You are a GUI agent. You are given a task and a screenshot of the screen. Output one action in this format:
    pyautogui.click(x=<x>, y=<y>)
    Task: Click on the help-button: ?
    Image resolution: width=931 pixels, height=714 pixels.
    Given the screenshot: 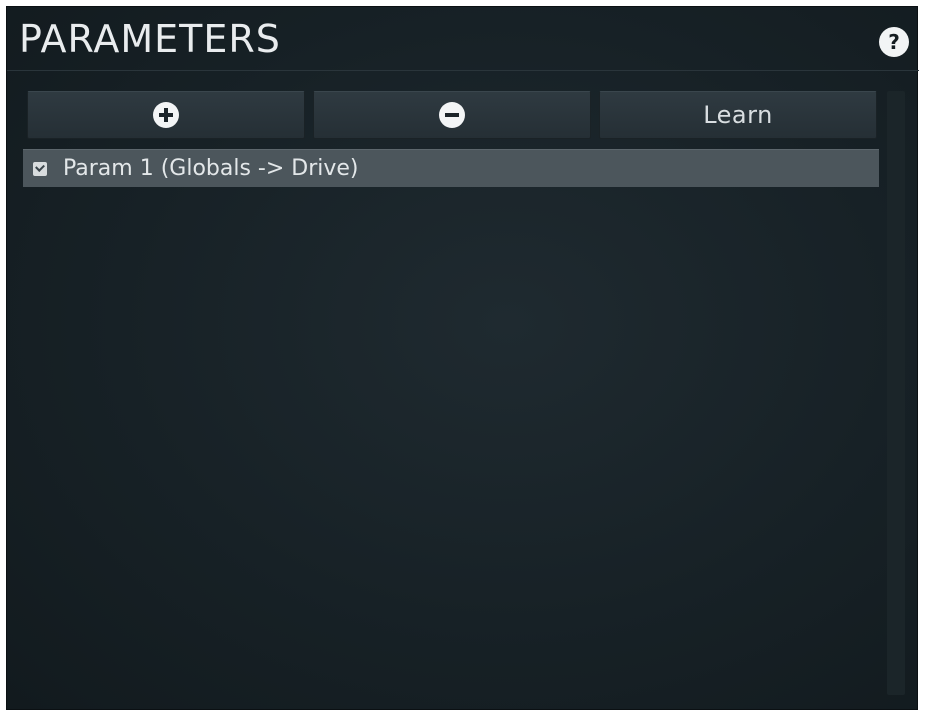 What is the action you would take?
    pyautogui.click(x=894, y=42)
    